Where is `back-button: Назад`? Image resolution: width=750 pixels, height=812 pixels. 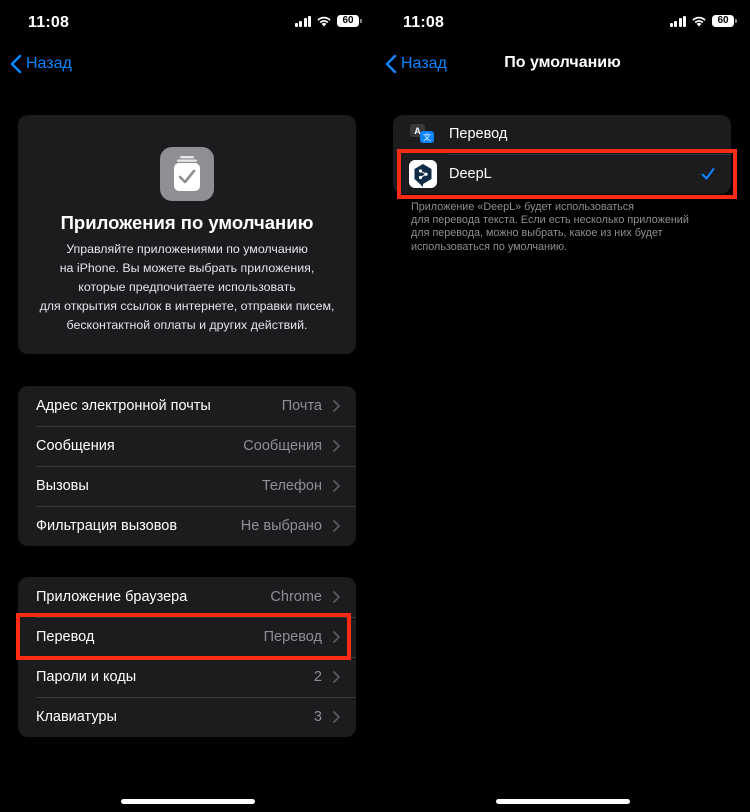 back-button: Назад is located at coordinates (41, 64).